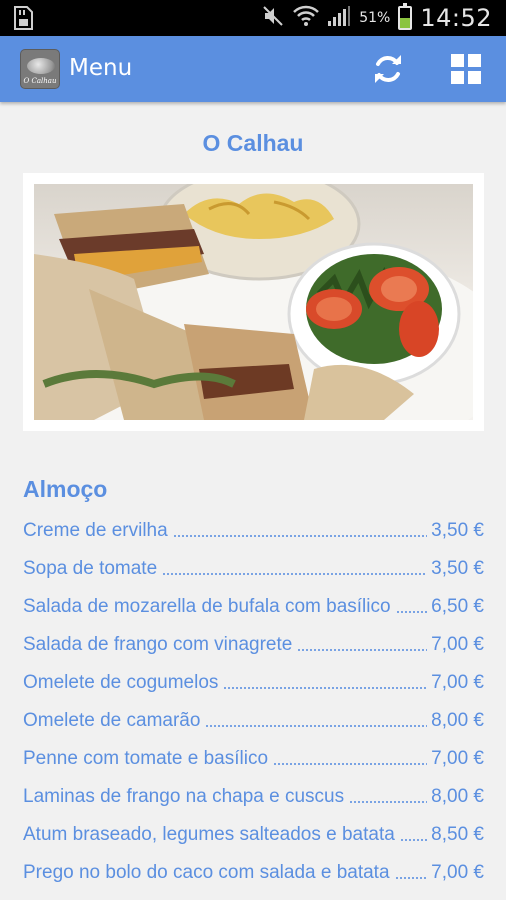  I want to click on refresh-button, so click(388, 69).